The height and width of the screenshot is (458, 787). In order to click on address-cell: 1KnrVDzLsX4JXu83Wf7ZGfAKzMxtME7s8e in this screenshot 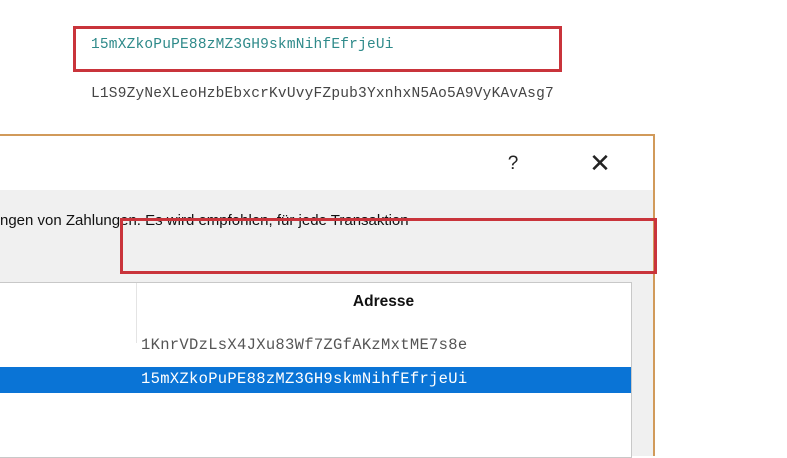, I will do `click(304, 345)`.